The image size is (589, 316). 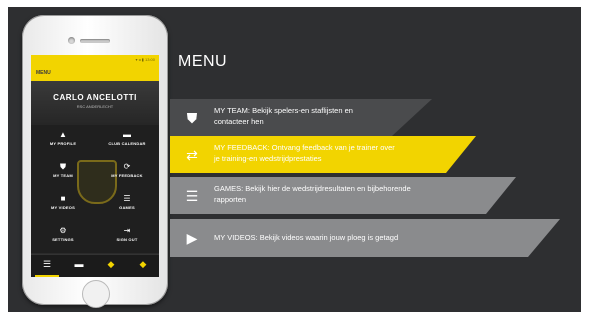 I want to click on tile-label: CLUB CALENDAR, so click(x=127, y=143).